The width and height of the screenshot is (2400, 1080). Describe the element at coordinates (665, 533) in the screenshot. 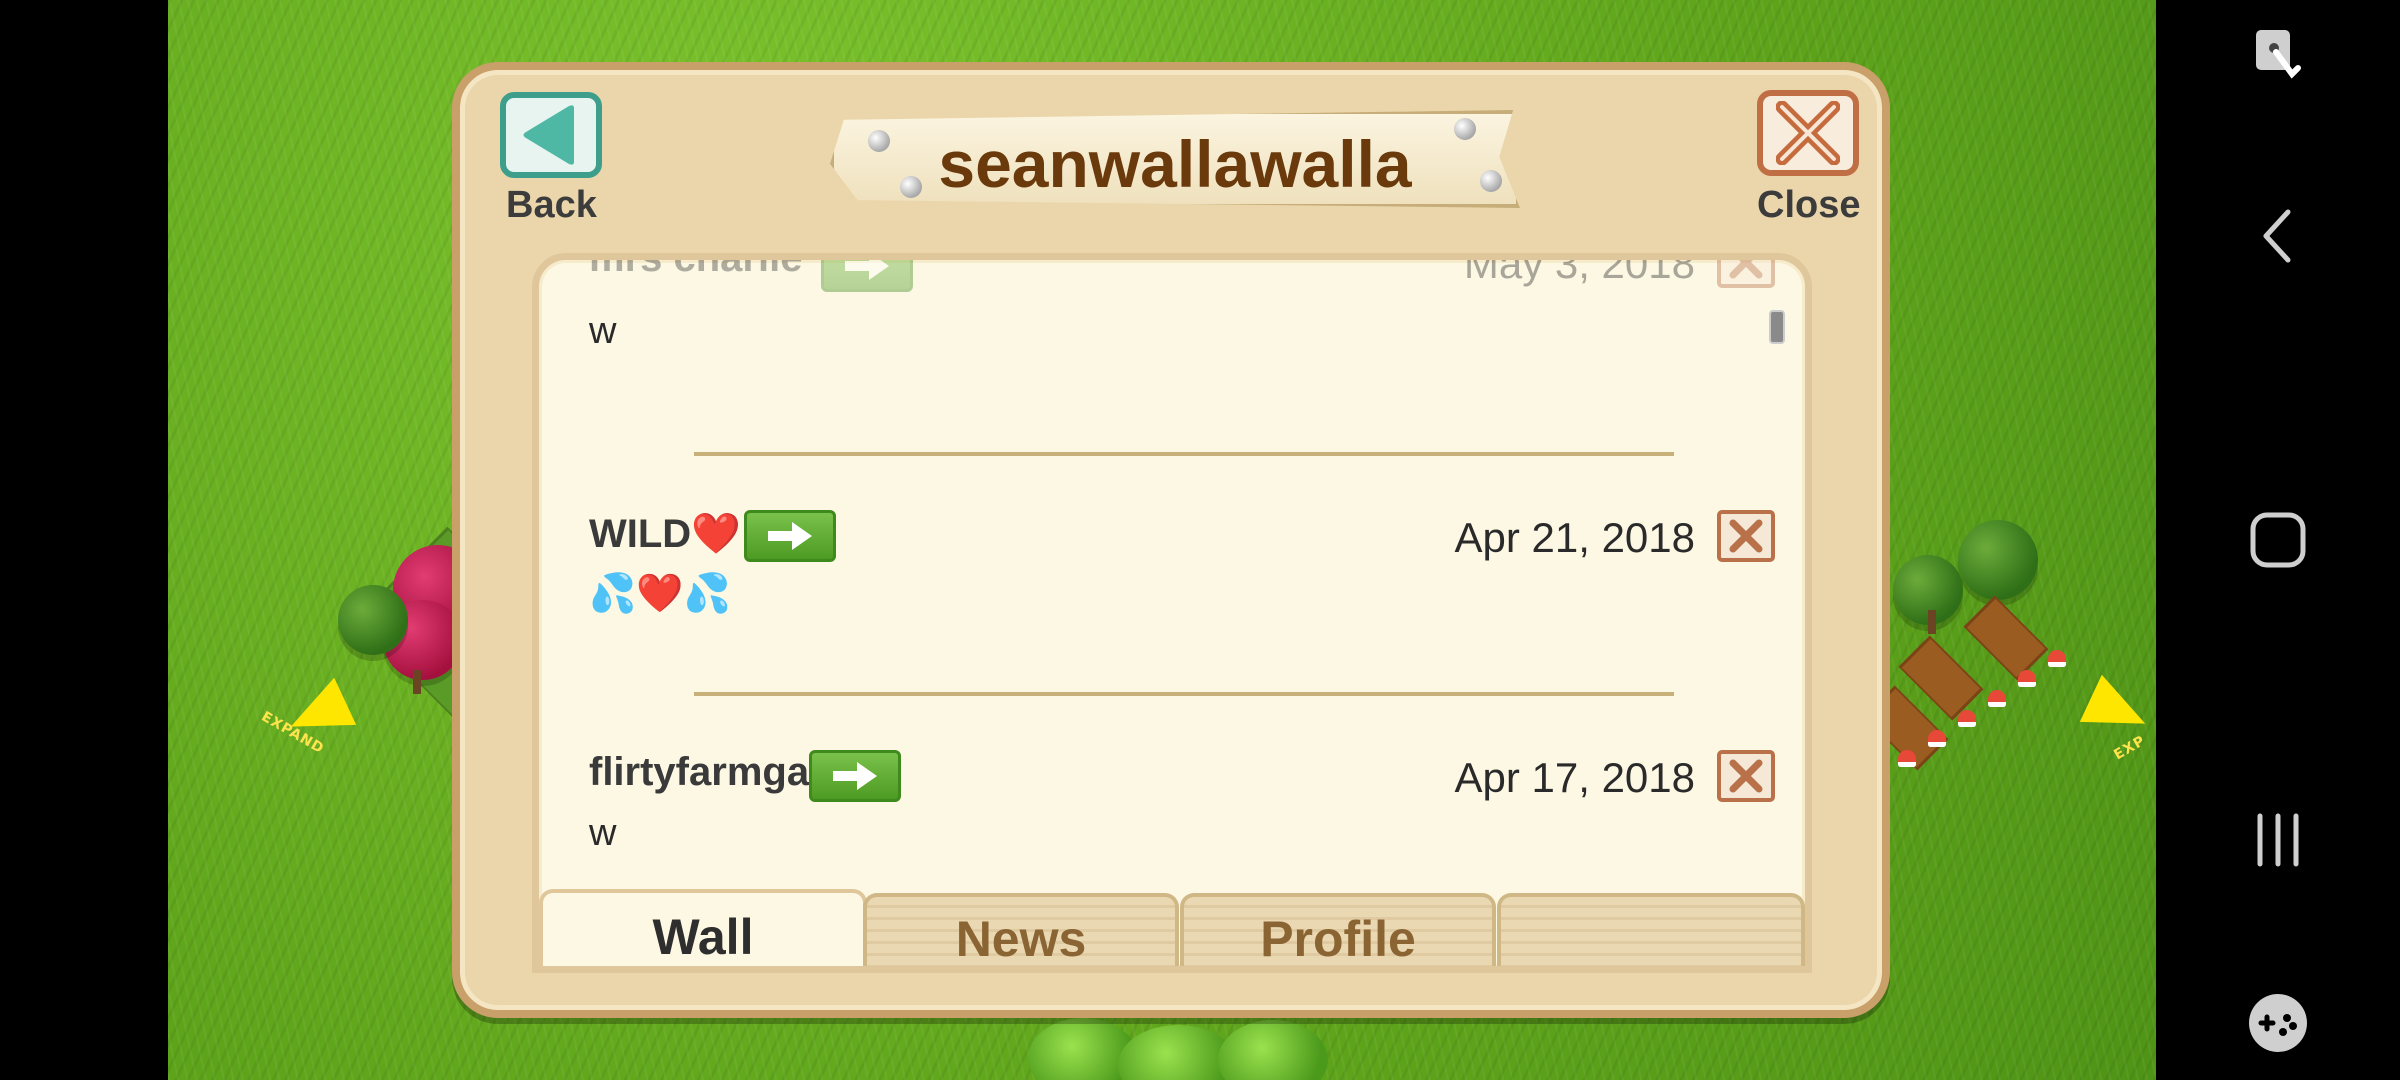

I see `poster-name: WILD❤️` at that location.